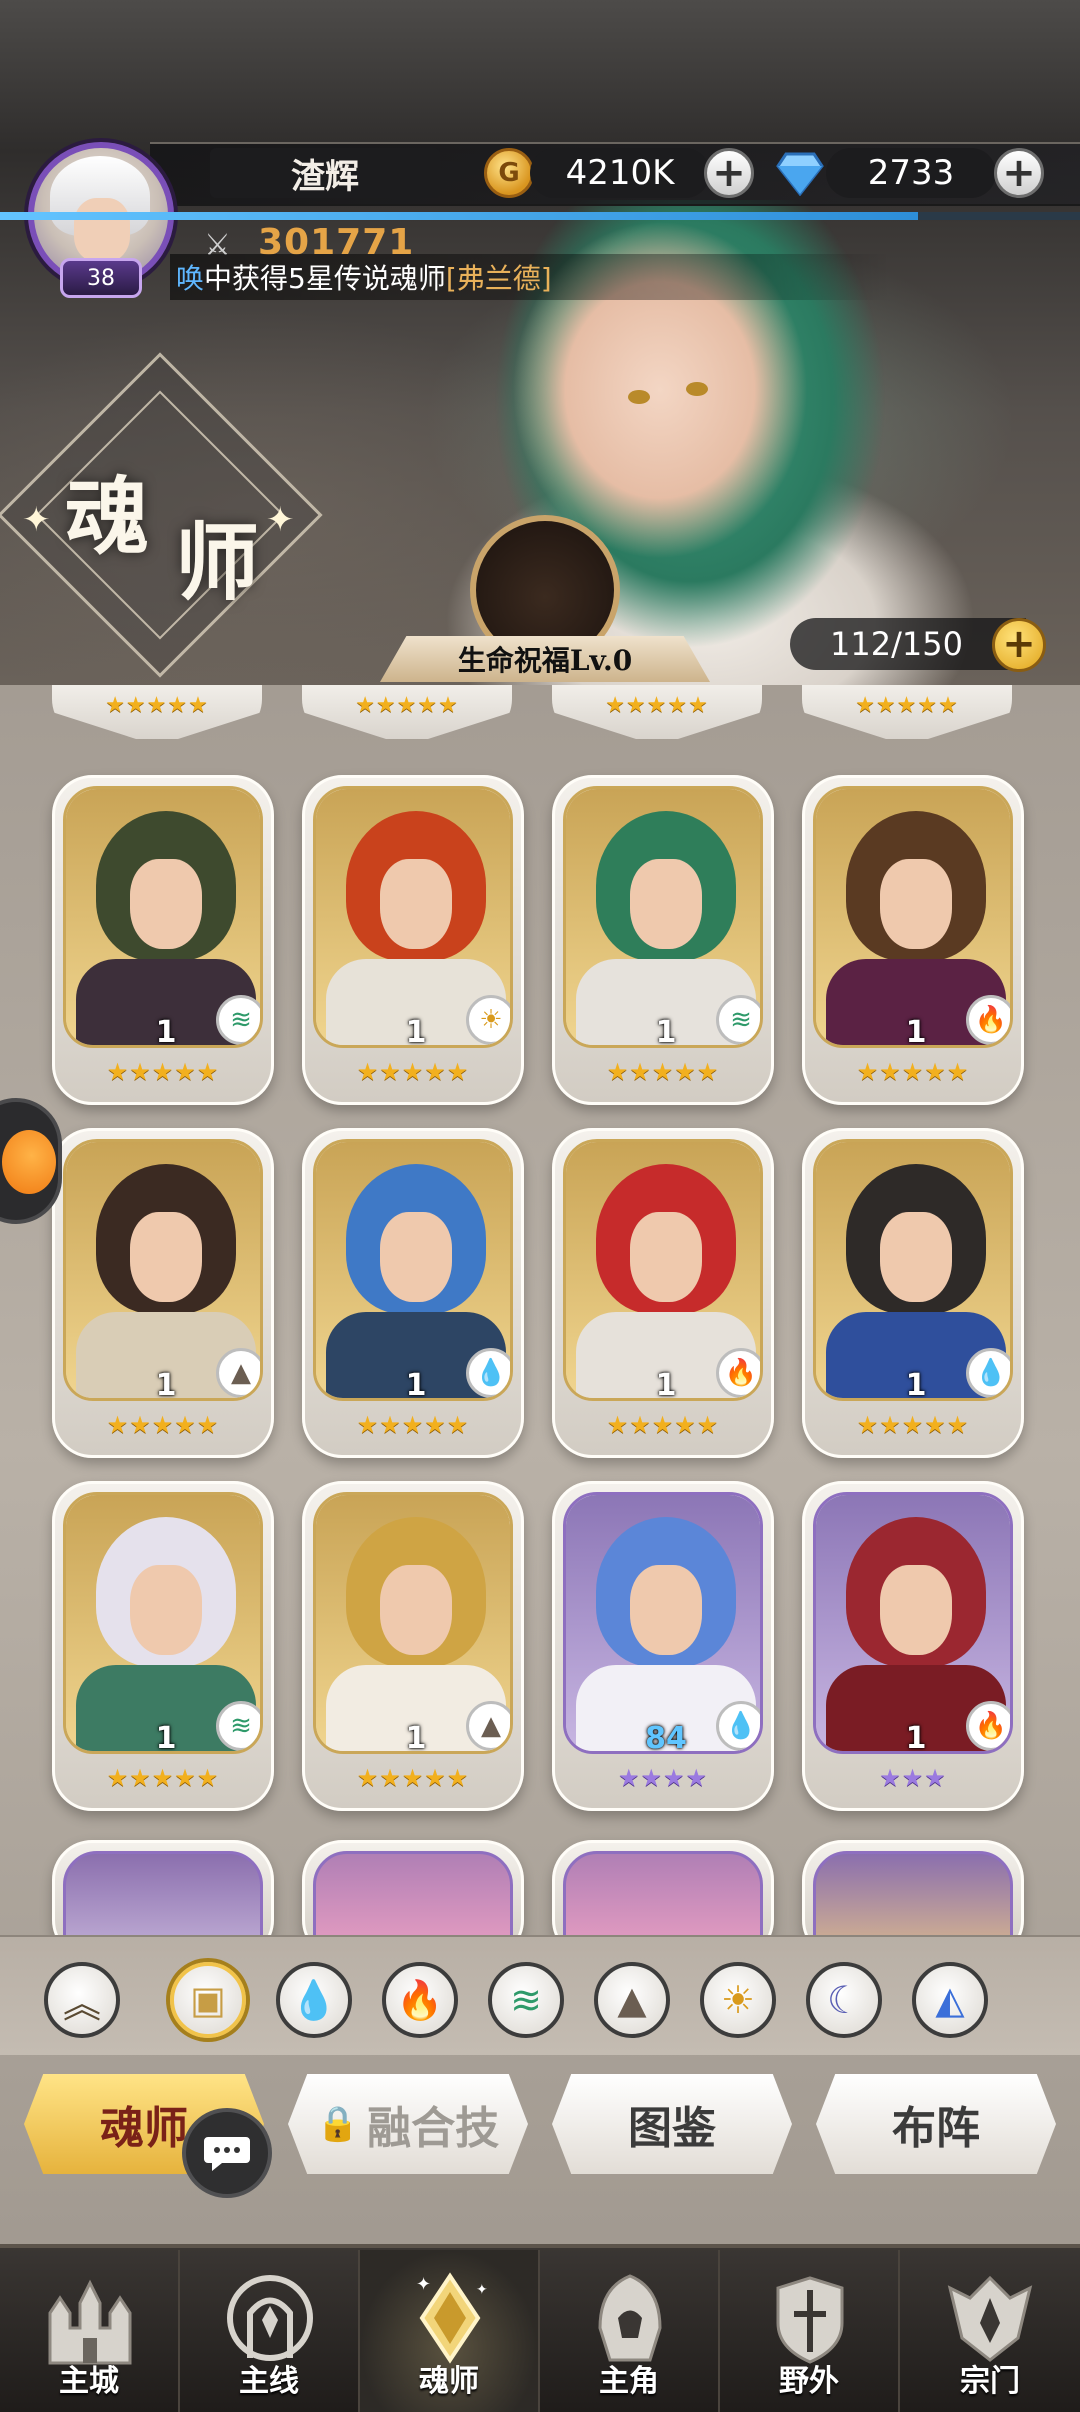 Image resolution: width=1080 pixels, height=2412 pixels. I want to click on roster-capacity: 112/150, so click(908, 644).